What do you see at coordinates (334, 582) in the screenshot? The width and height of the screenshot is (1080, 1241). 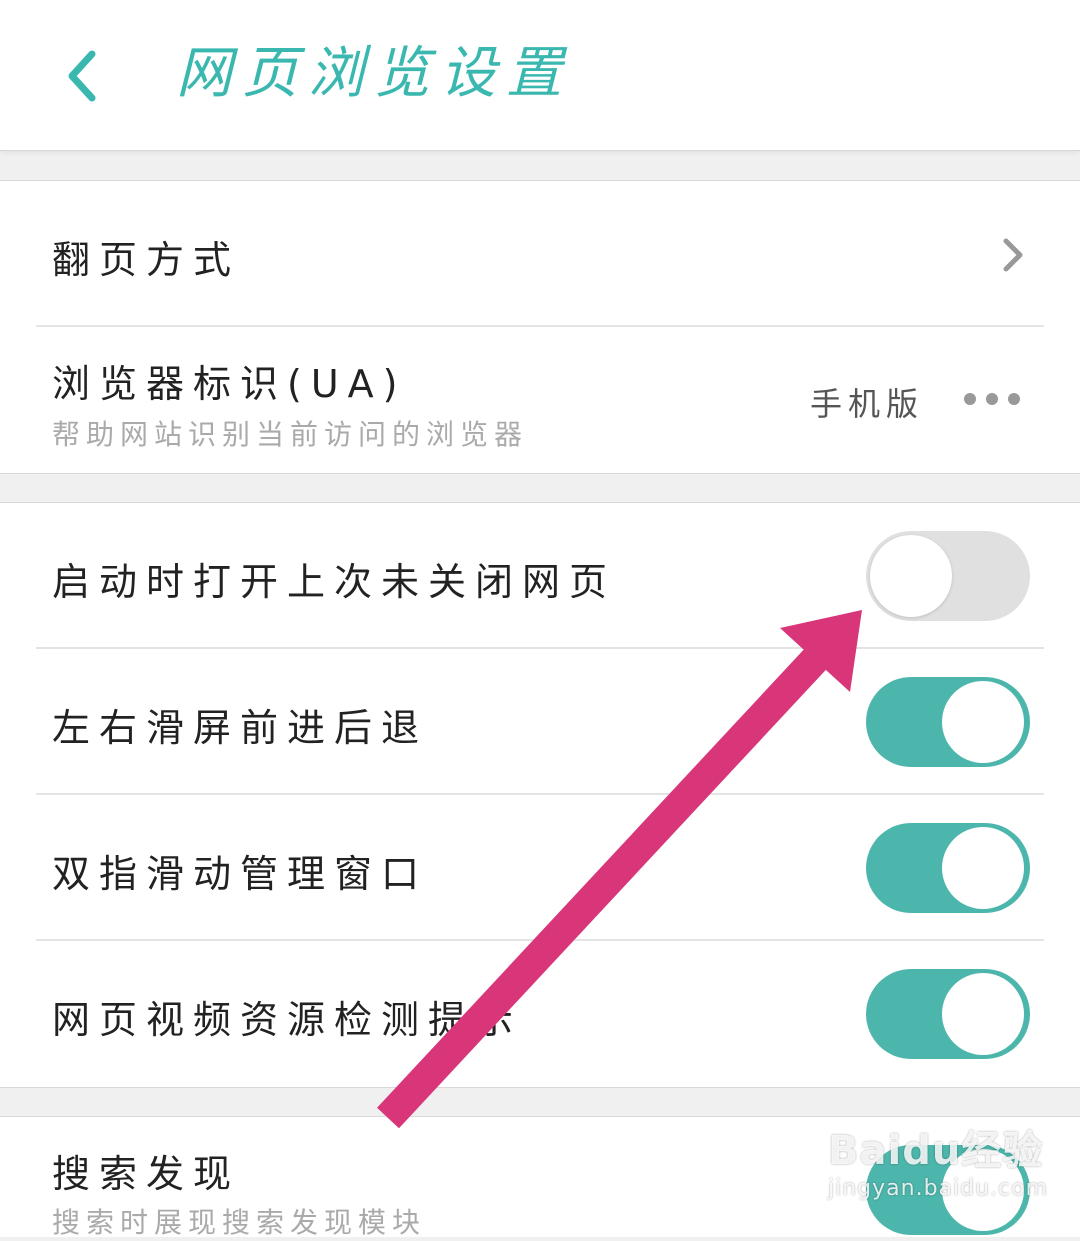 I see `restore-tabs-label: 启动时打开上次未关闭网页` at bounding box center [334, 582].